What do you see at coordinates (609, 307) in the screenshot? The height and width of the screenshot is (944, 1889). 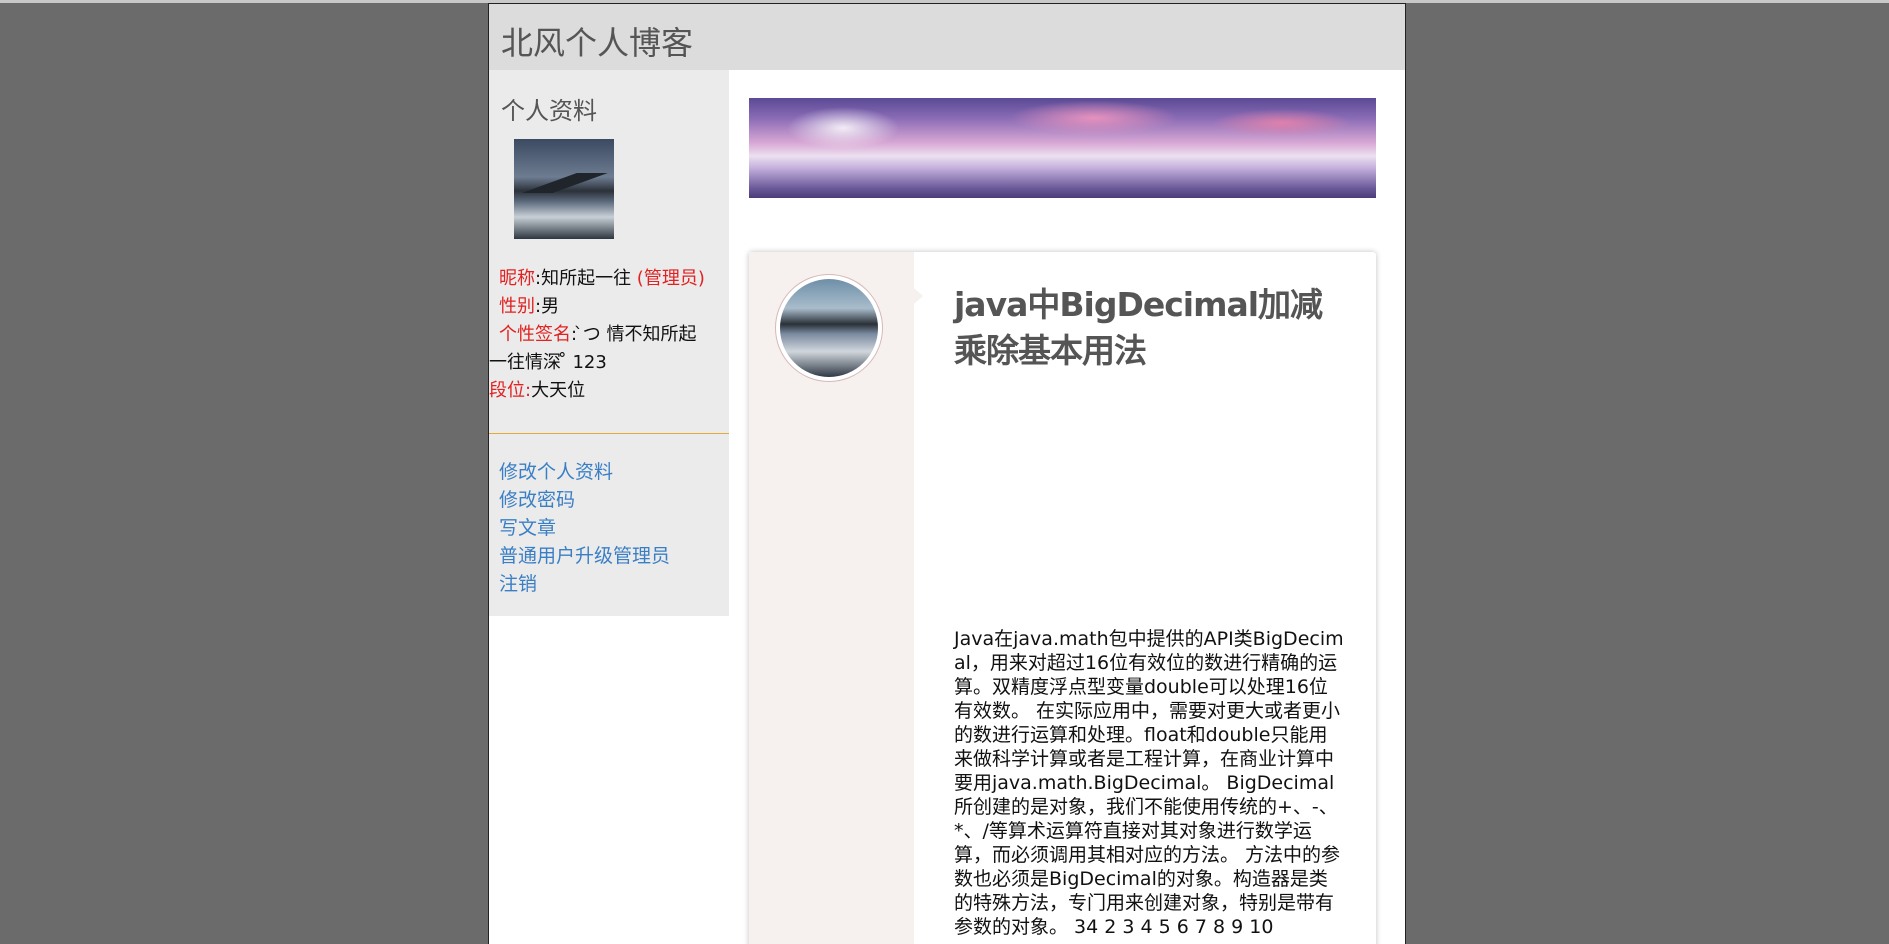 I see `gender-row: 性别:男` at bounding box center [609, 307].